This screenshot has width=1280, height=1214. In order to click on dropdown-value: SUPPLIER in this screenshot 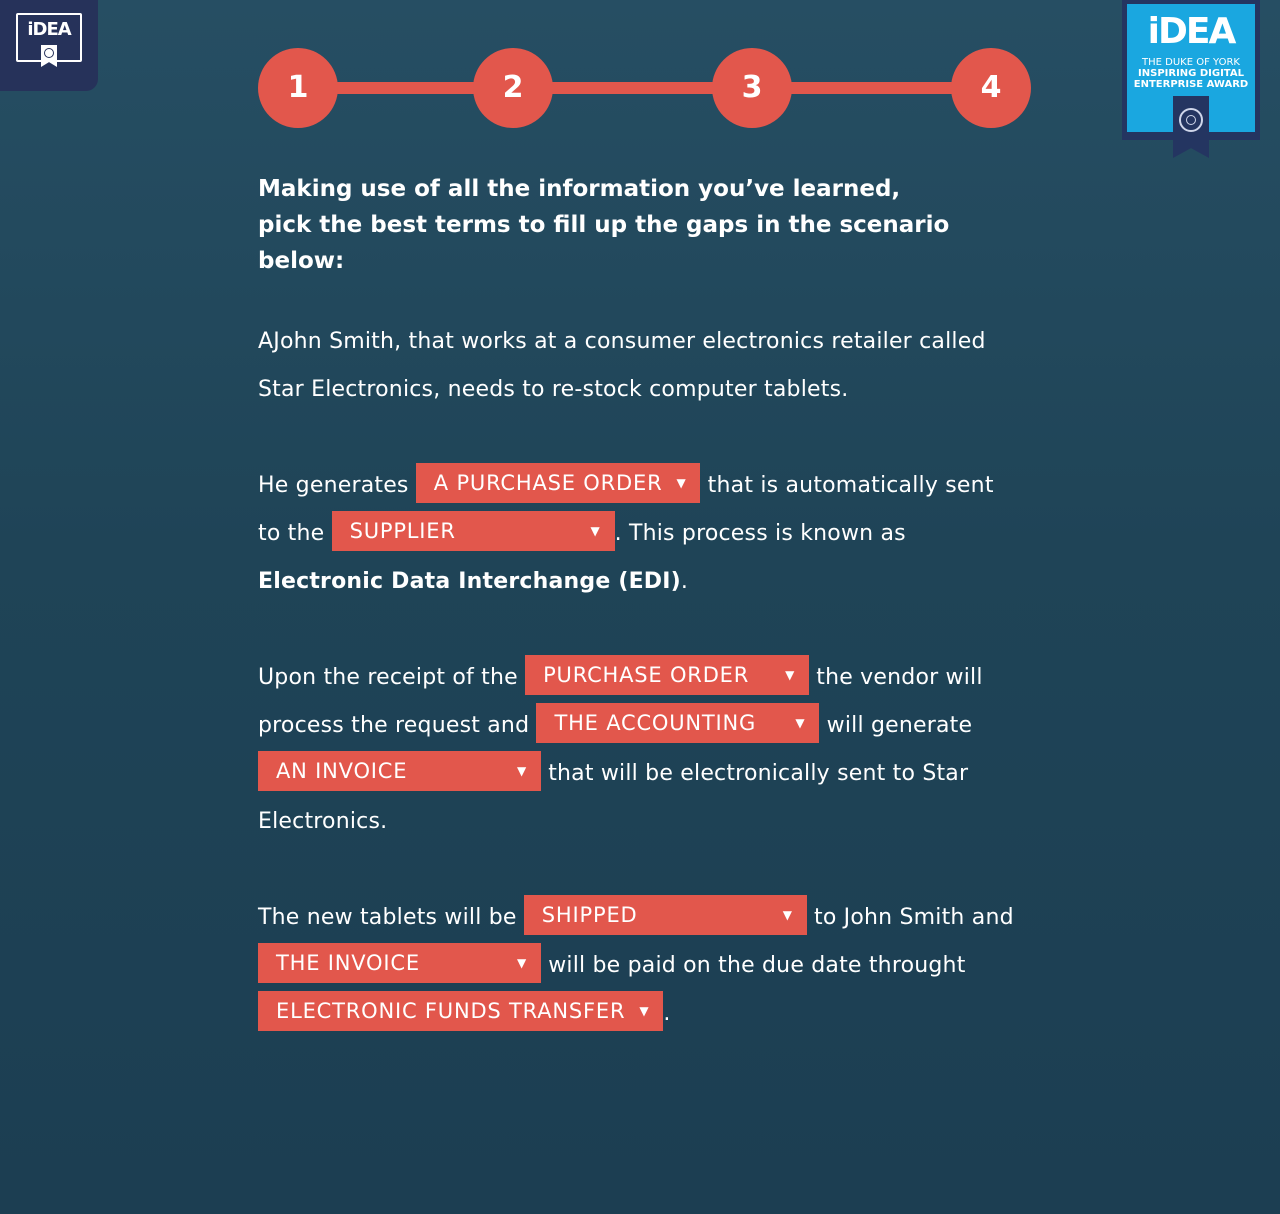, I will do `click(402, 531)`.